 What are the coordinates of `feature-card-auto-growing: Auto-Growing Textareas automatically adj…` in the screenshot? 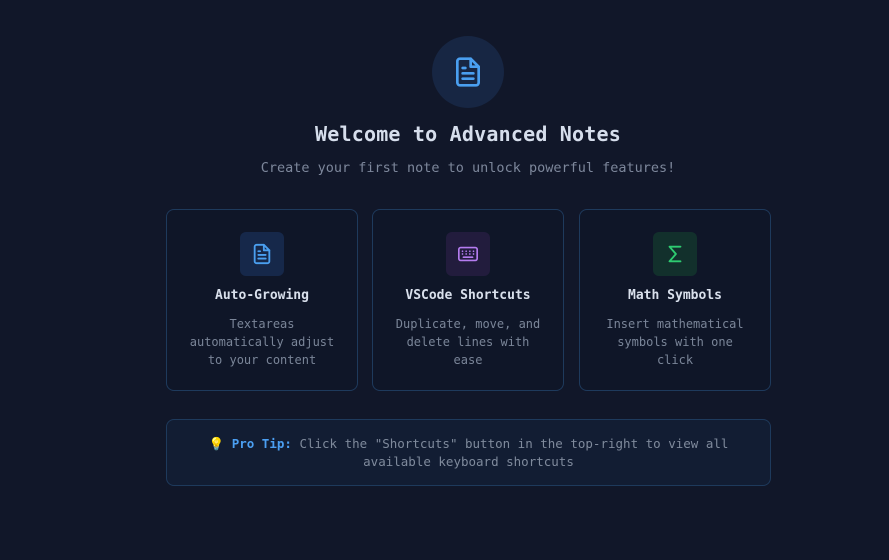 It's located at (262, 300).